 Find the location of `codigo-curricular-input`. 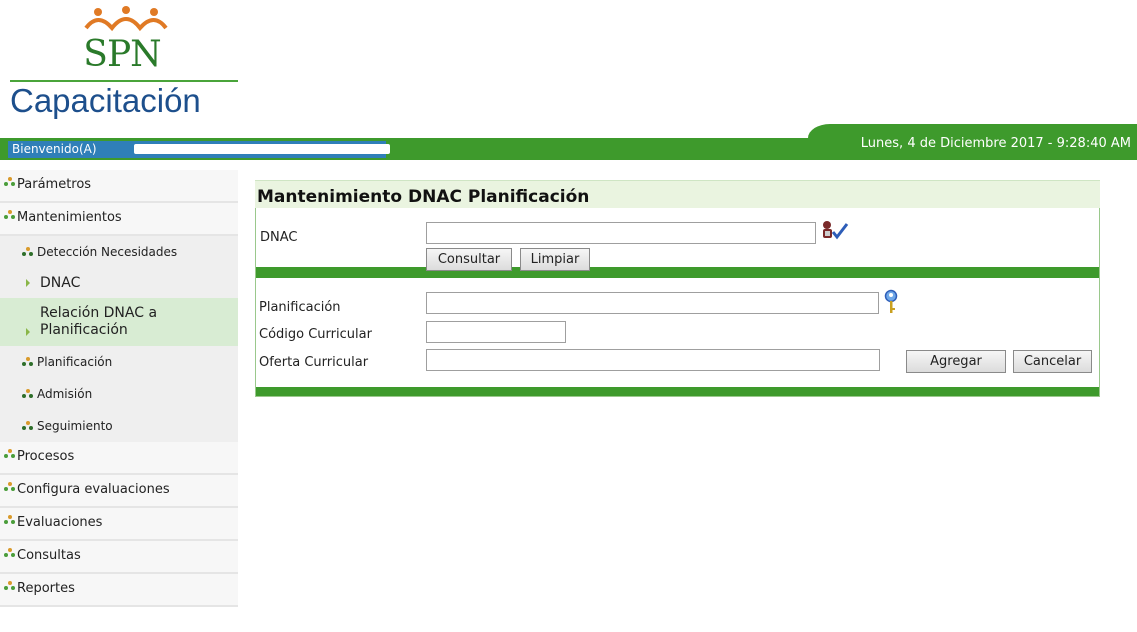

codigo-curricular-input is located at coordinates (496, 332).